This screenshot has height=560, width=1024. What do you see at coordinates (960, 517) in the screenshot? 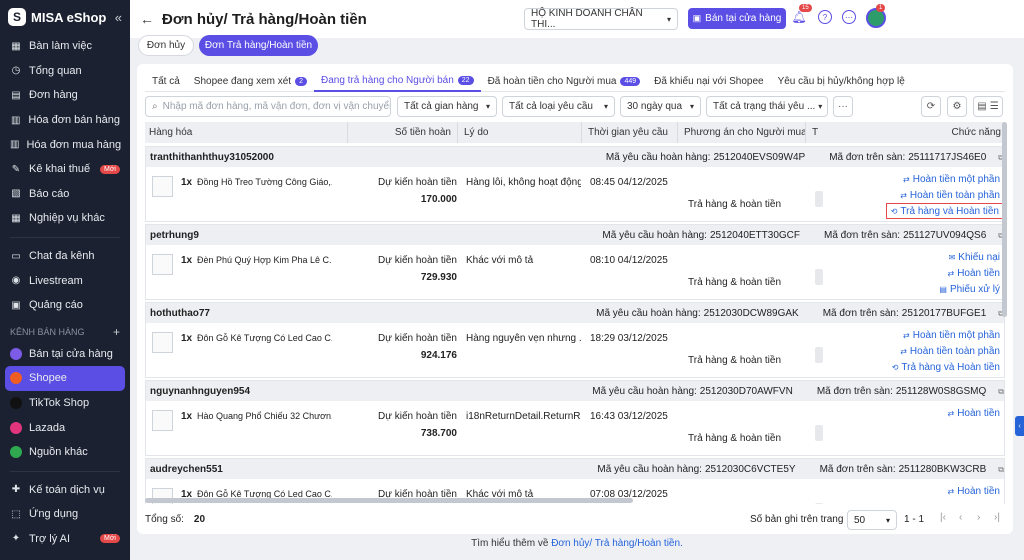
I see `prev-page-icon: ‹` at bounding box center [960, 517].